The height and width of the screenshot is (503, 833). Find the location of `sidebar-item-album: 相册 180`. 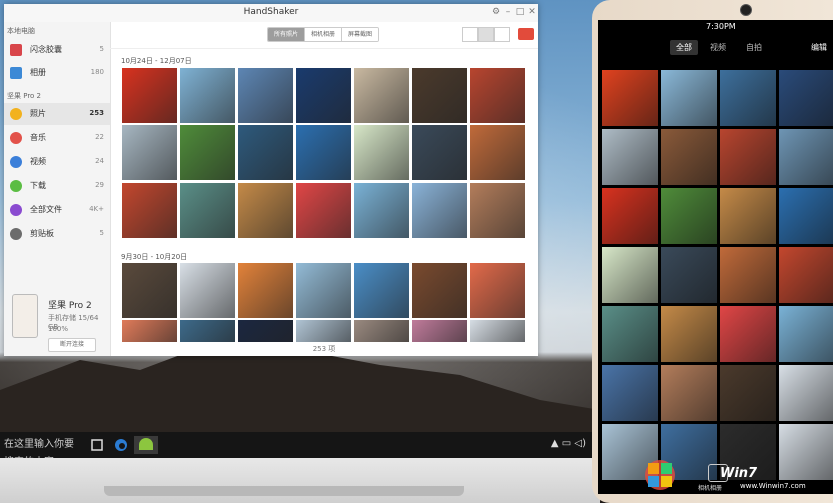

sidebar-item-album: 相册 180 is located at coordinates (57, 73).